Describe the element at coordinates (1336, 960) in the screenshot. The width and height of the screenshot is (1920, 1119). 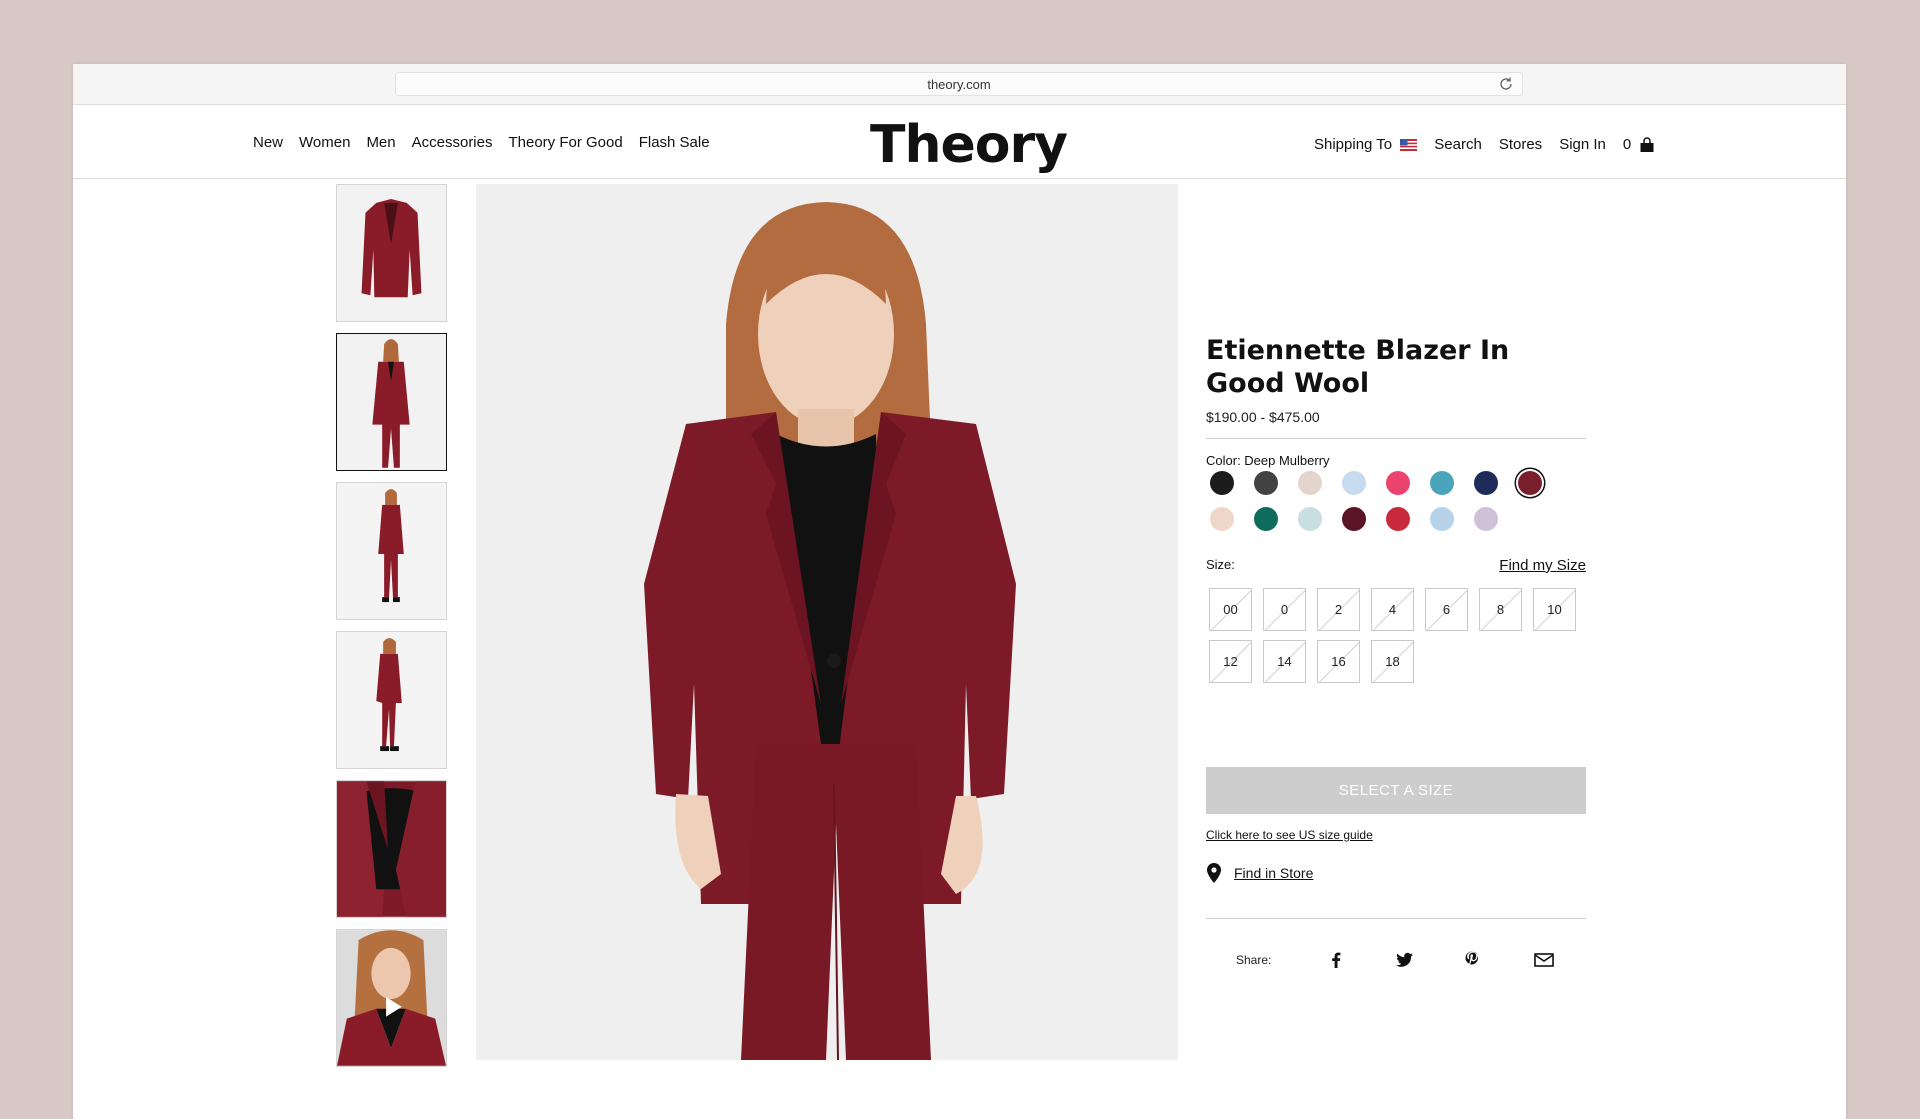
I see `facebook-icon` at that location.